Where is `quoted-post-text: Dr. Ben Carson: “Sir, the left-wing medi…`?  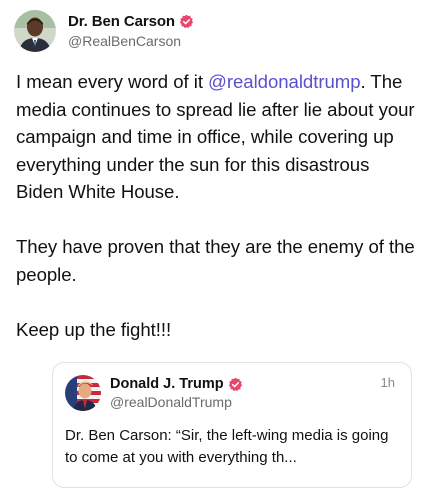 quoted-post-text: Dr. Ben Carson: “Sir, the left-wing medi… is located at coordinates (227, 446).